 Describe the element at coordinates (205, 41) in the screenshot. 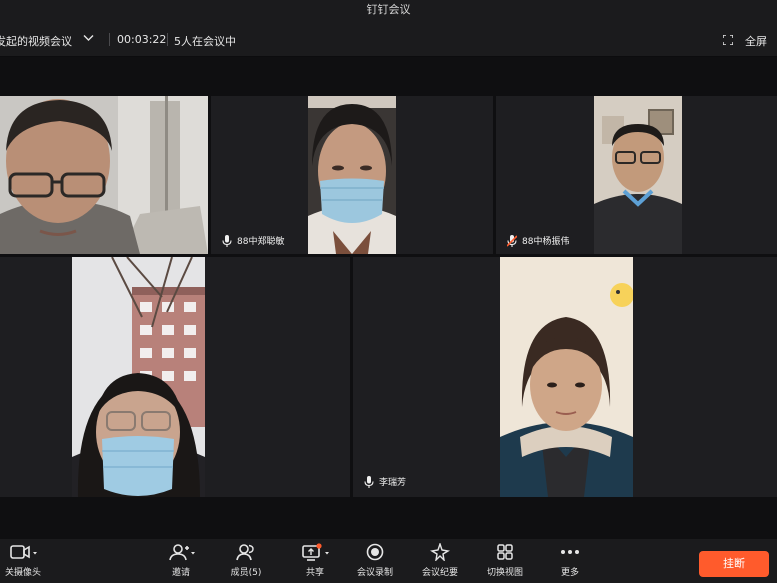

I see `participant-count: 5人在会议中` at that location.